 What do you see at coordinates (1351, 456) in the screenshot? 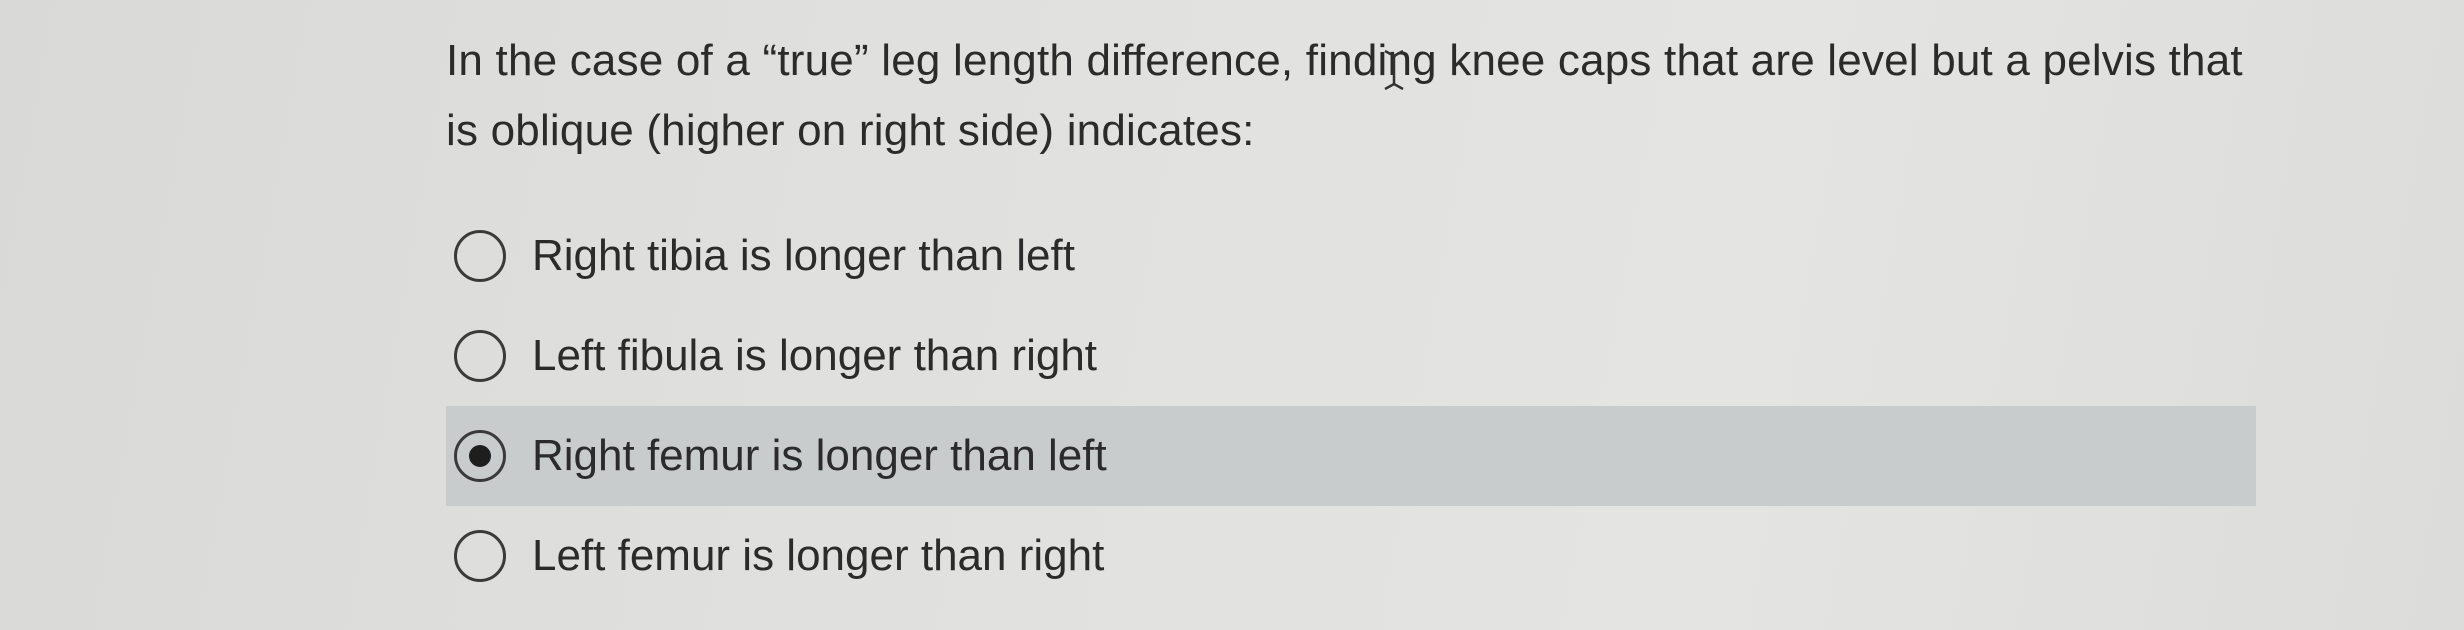
I see `option-right-femur: Right femur is longer than left` at bounding box center [1351, 456].